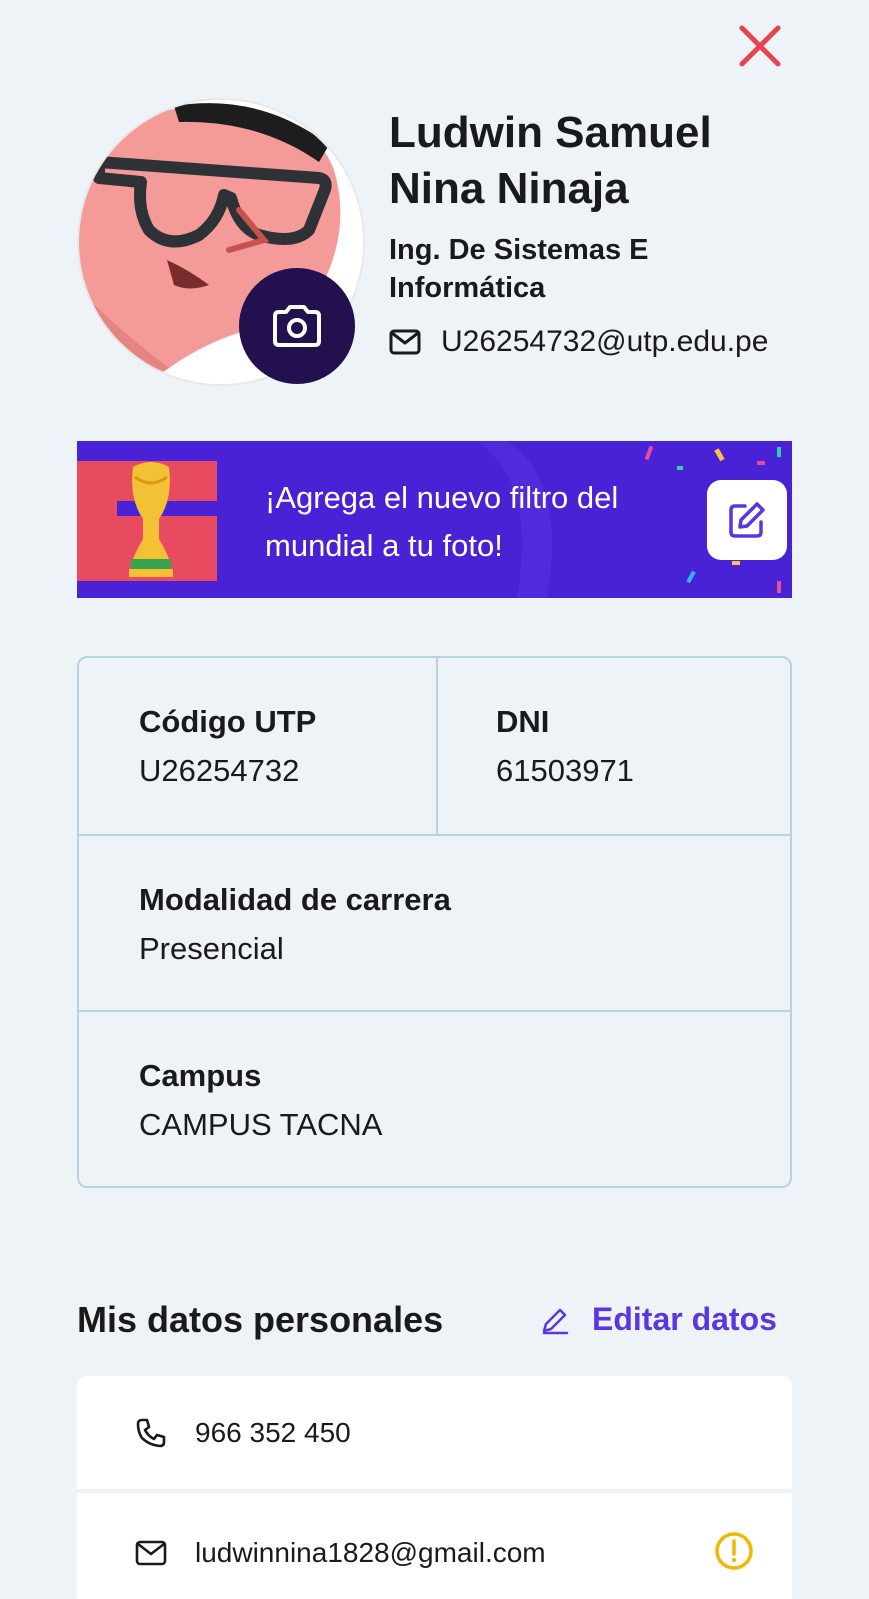 The width and height of the screenshot is (869, 1599). Describe the element at coordinates (535, 746) in the screenshot. I see `dni-cell: DNI 61503971` at that location.